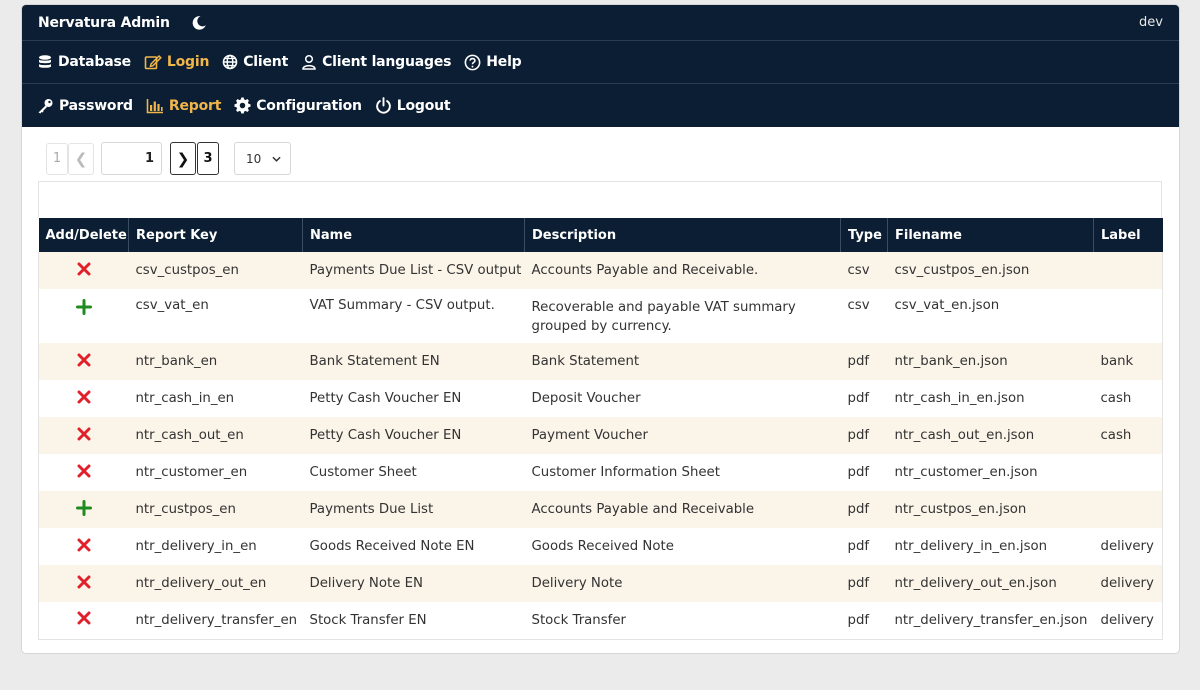  What do you see at coordinates (413, 361) in the screenshot?
I see `cell-name: Bank Statement EN` at bounding box center [413, 361].